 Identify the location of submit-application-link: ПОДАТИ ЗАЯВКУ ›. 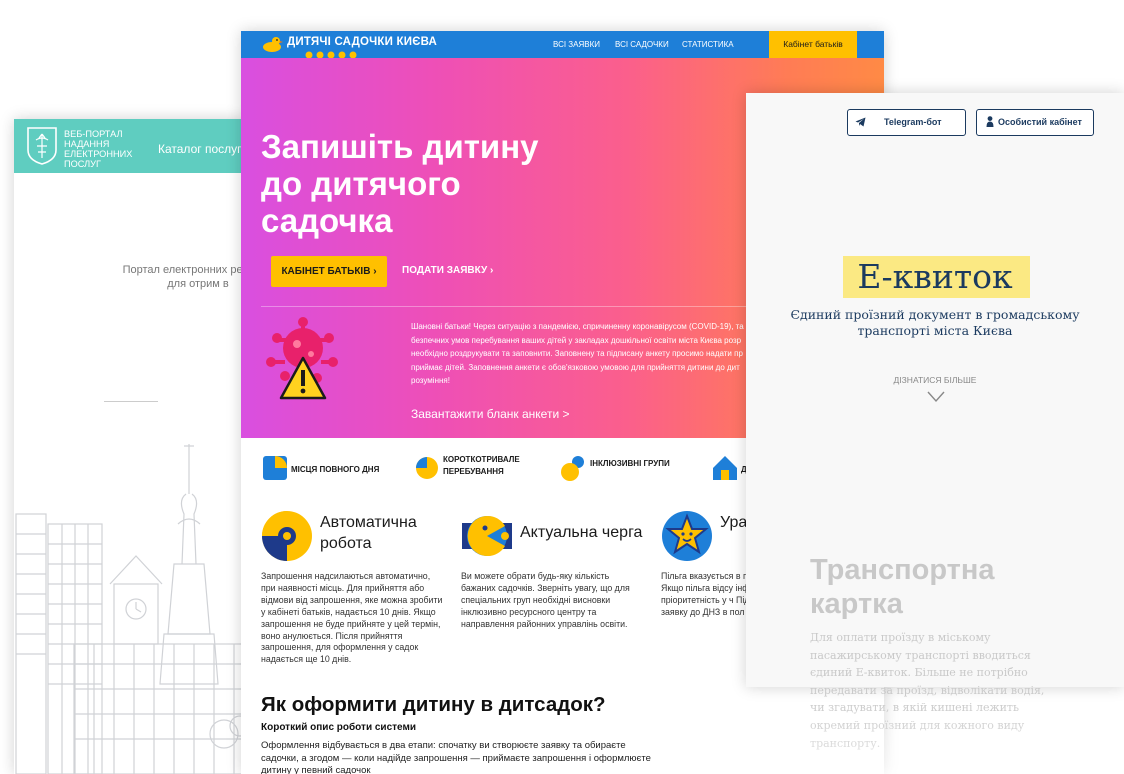
(447, 270).